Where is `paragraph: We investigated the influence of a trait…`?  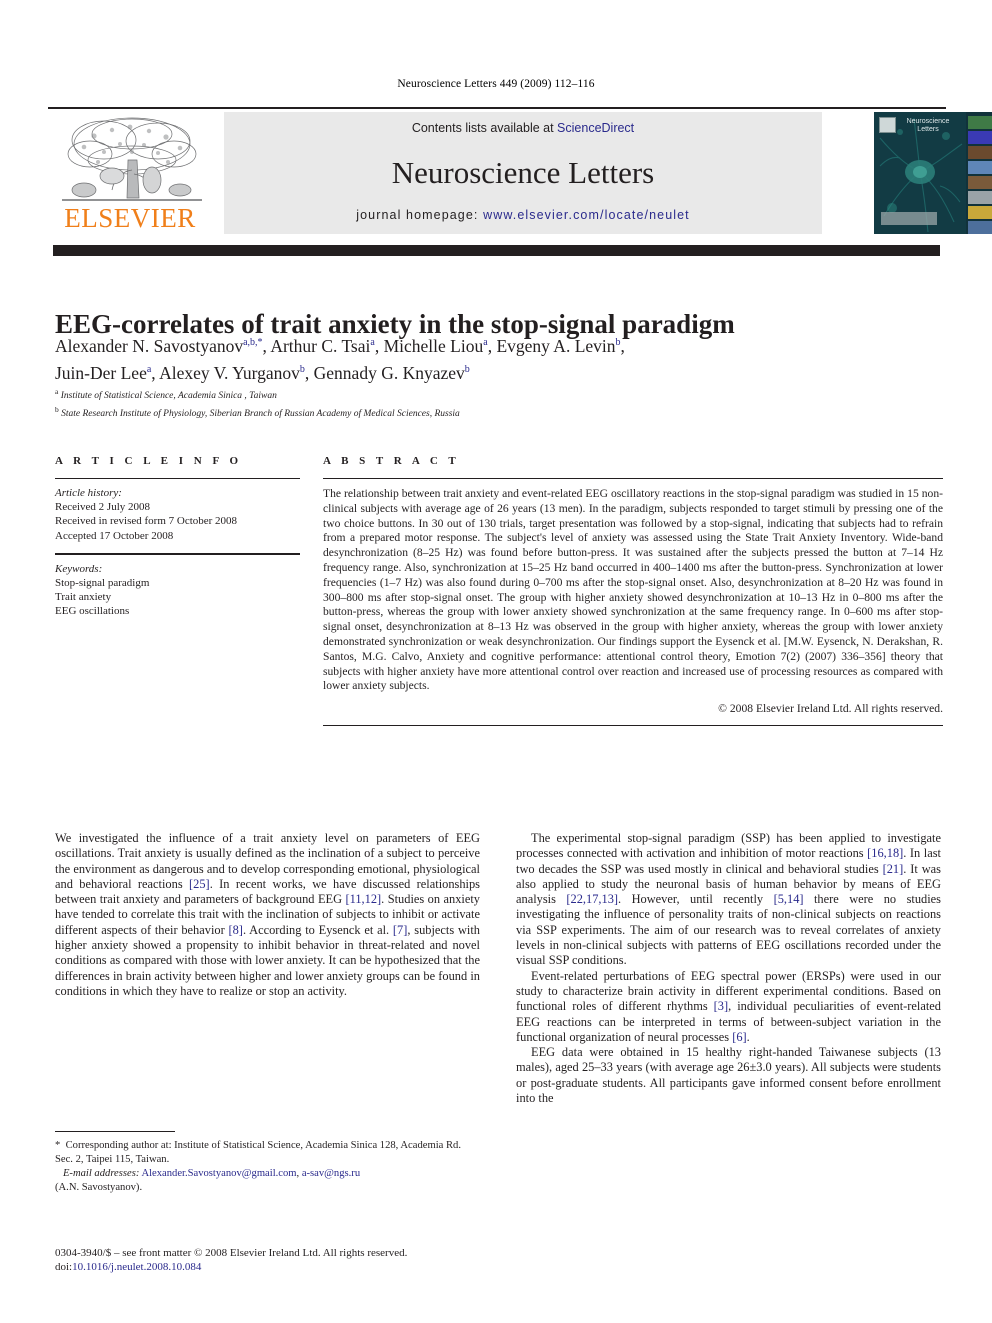 paragraph: We investigated the influence of a trait… is located at coordinates (267, 915).